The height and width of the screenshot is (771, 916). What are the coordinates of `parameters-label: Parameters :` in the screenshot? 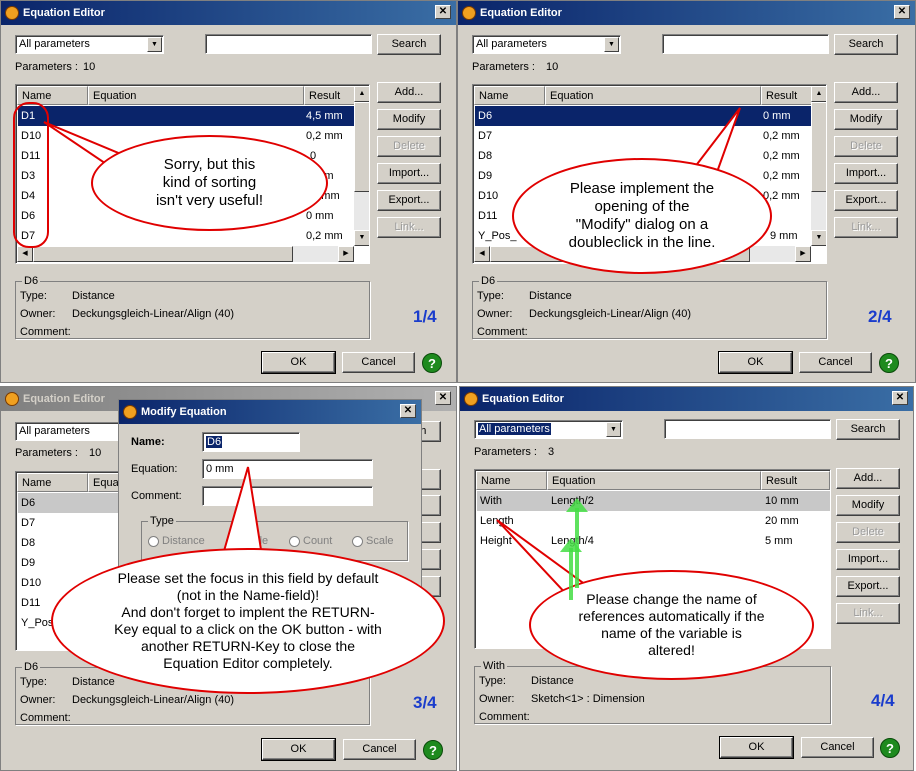 It's located at (46, 67).